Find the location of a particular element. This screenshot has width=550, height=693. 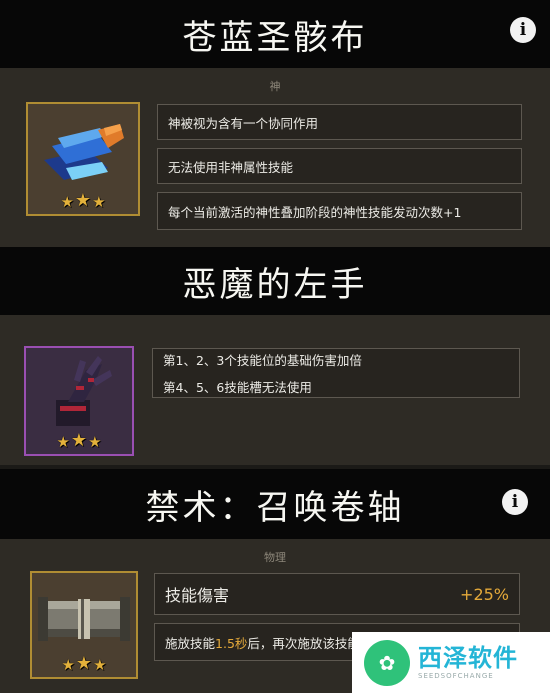

effect-row: 无法使用非神属性技能 is located at coordinates (339, 166).